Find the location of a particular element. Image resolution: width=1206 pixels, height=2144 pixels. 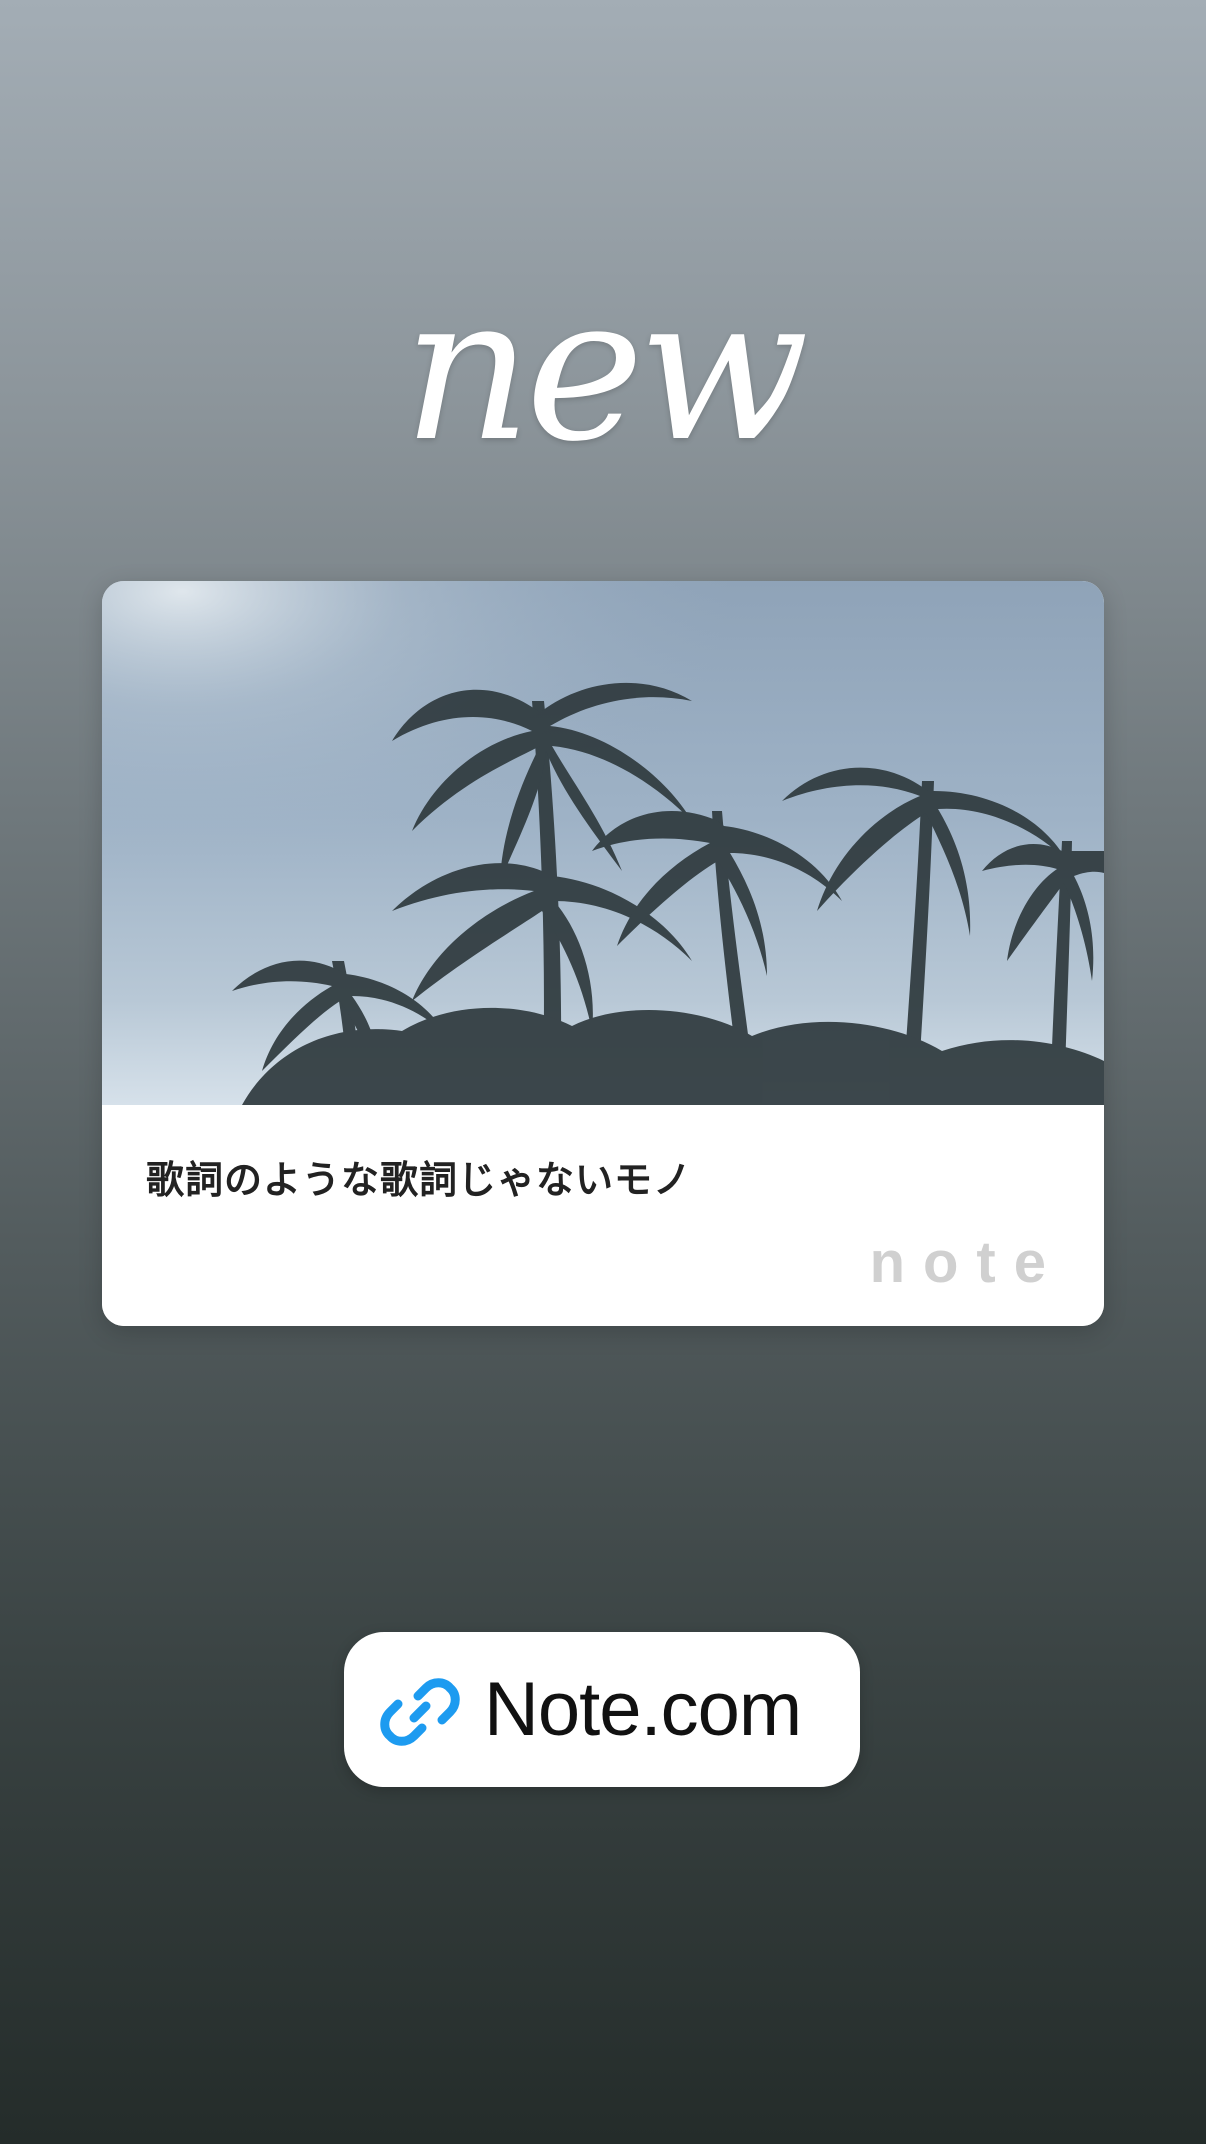

article-title: 歌詞のような歌詞じゃないモノ is located at coordinates (419, 1180).